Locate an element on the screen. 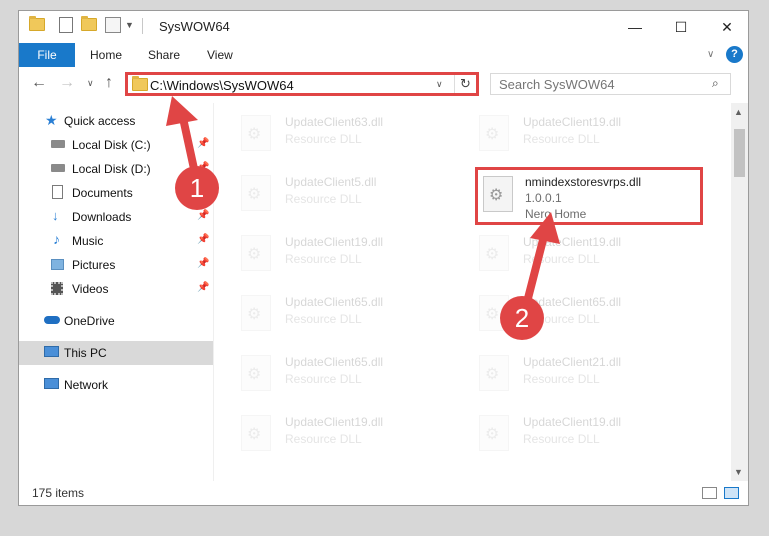 The height and width of the screenshot is (536, 769). step-1-badge: 1 is located at coordinates (197, 188).